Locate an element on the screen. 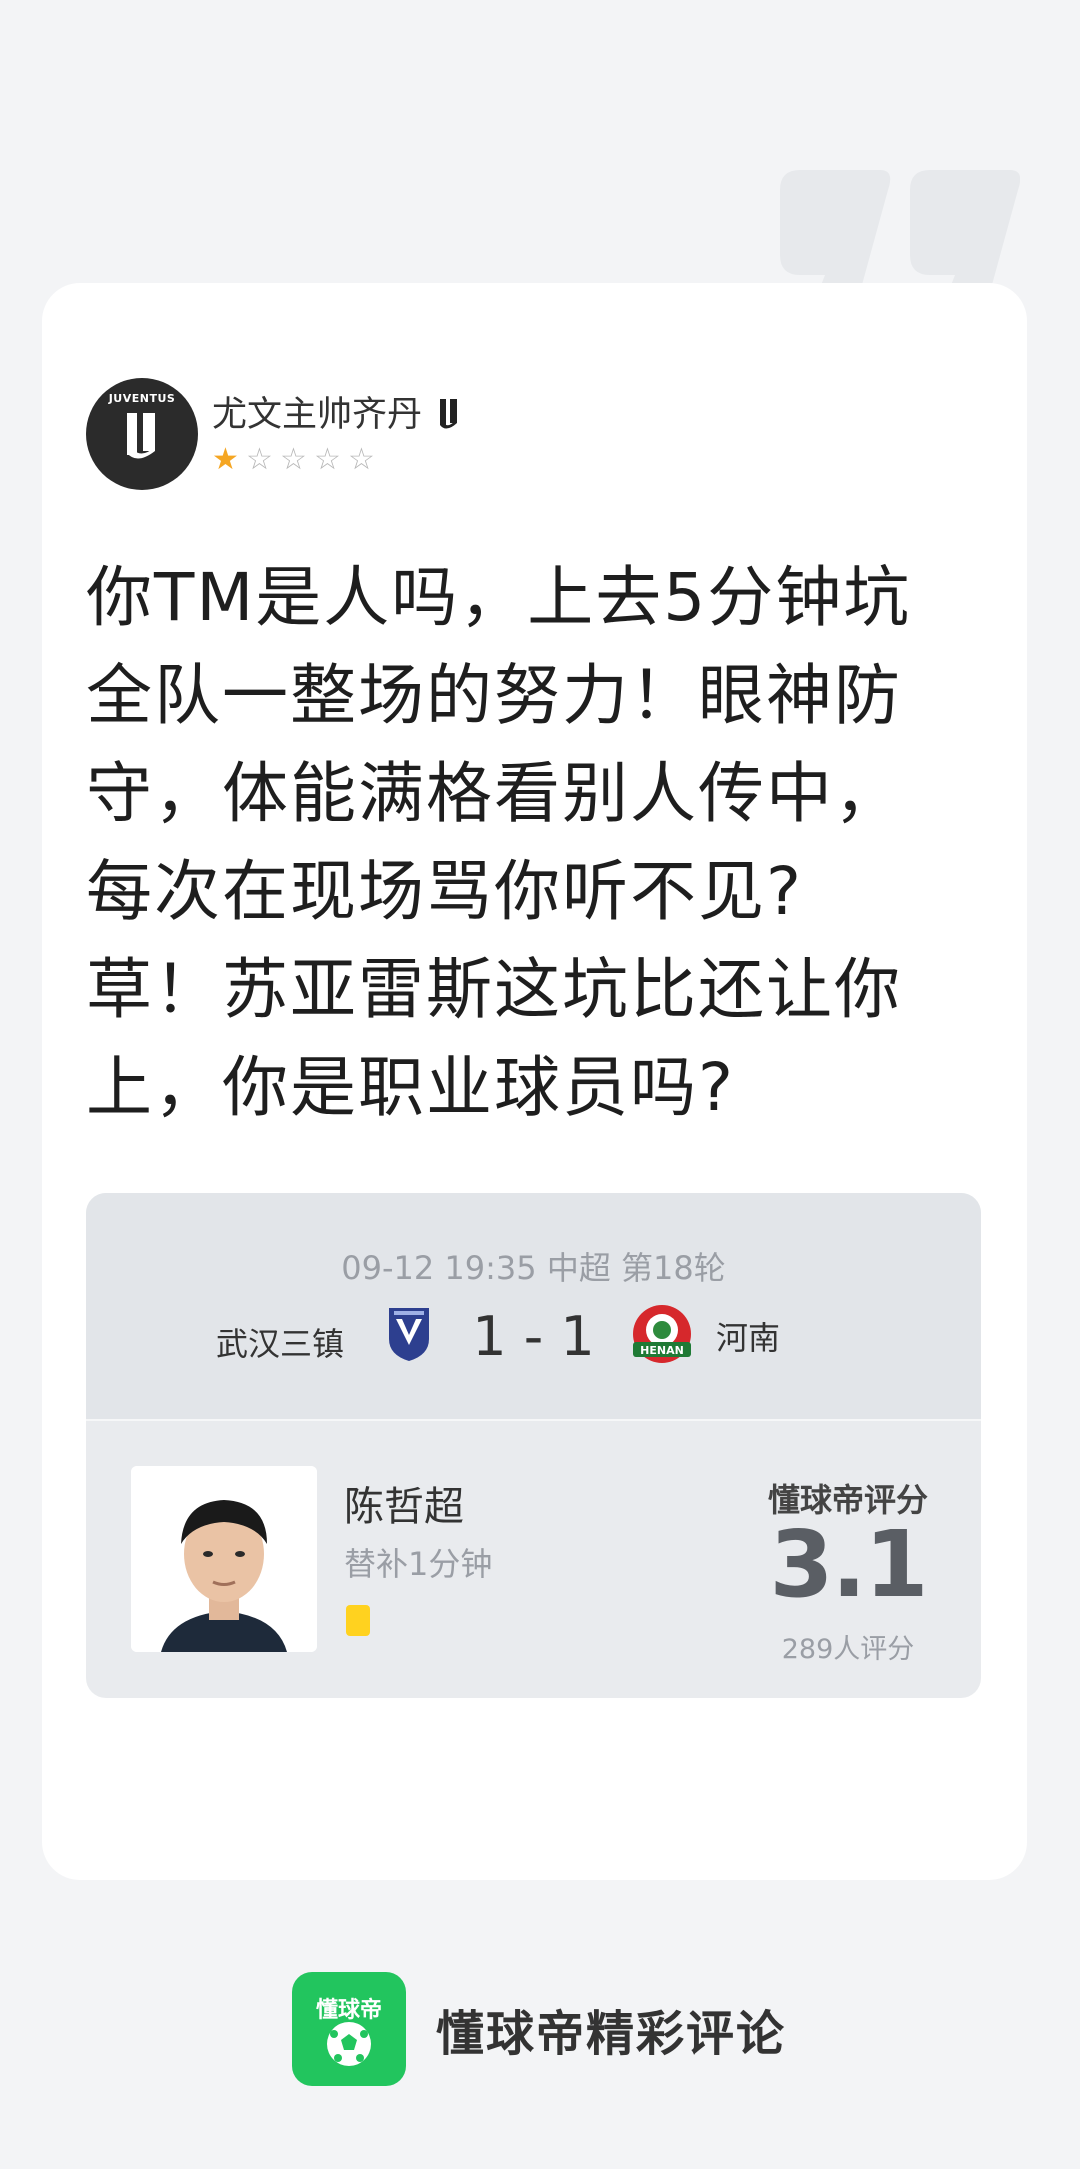 This screenshot has width=1080, height=2169. app-logo: 懂球帝 is located at coordinates (349, 2029).